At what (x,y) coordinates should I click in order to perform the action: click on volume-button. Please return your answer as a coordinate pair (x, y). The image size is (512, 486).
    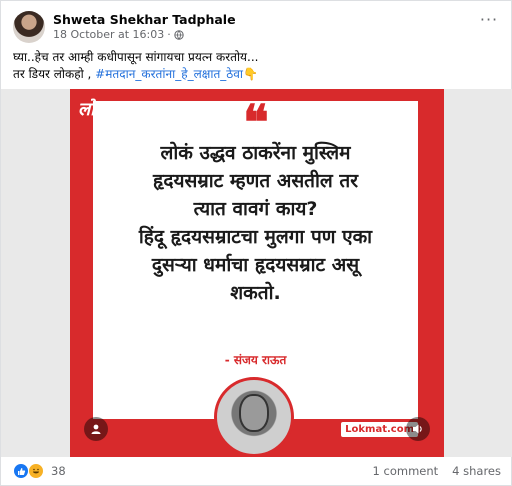
    Looking at the image, I should click on (418, 429).